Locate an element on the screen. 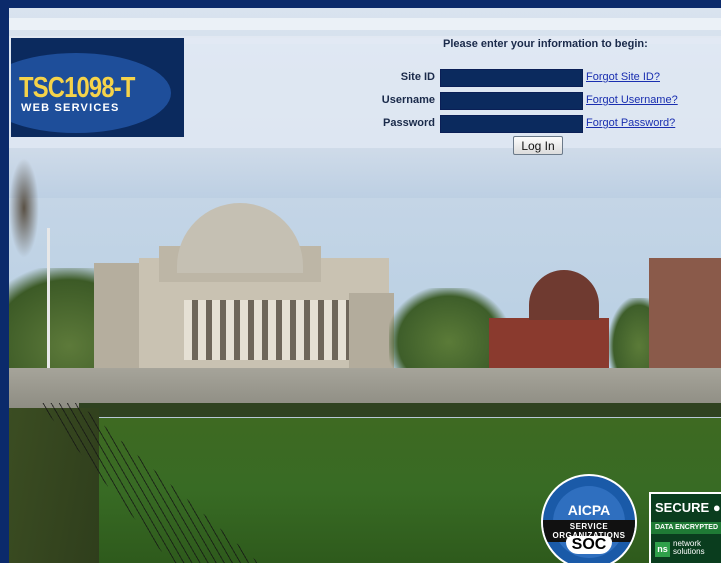 This screenshot has width=721, height=563. site-id-row: Site ID Forgot Site ID? is located at coordinates (365, 78).